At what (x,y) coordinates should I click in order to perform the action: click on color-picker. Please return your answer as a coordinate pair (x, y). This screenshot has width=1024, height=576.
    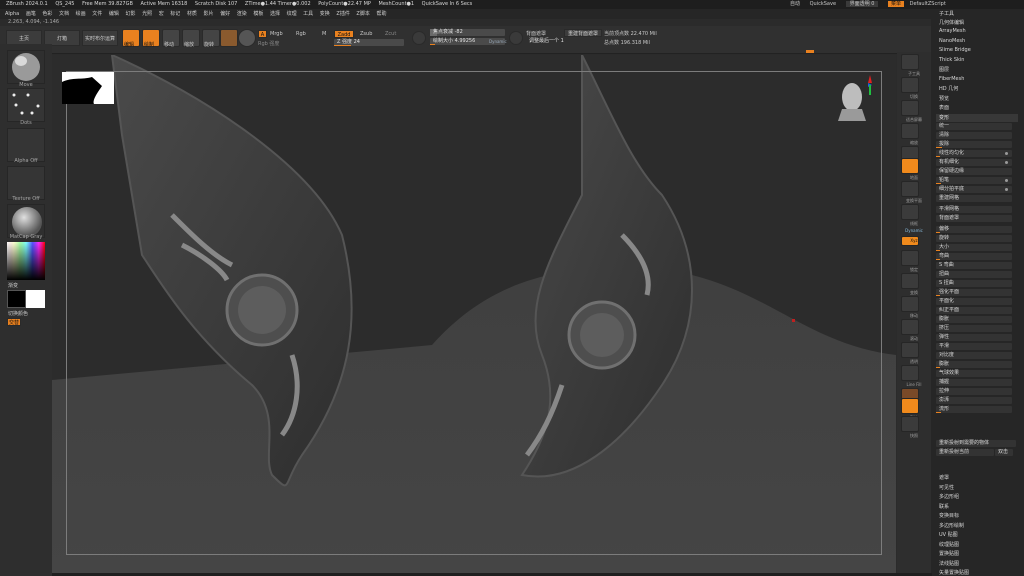
    Looking at the image, I should click on (26, 261).